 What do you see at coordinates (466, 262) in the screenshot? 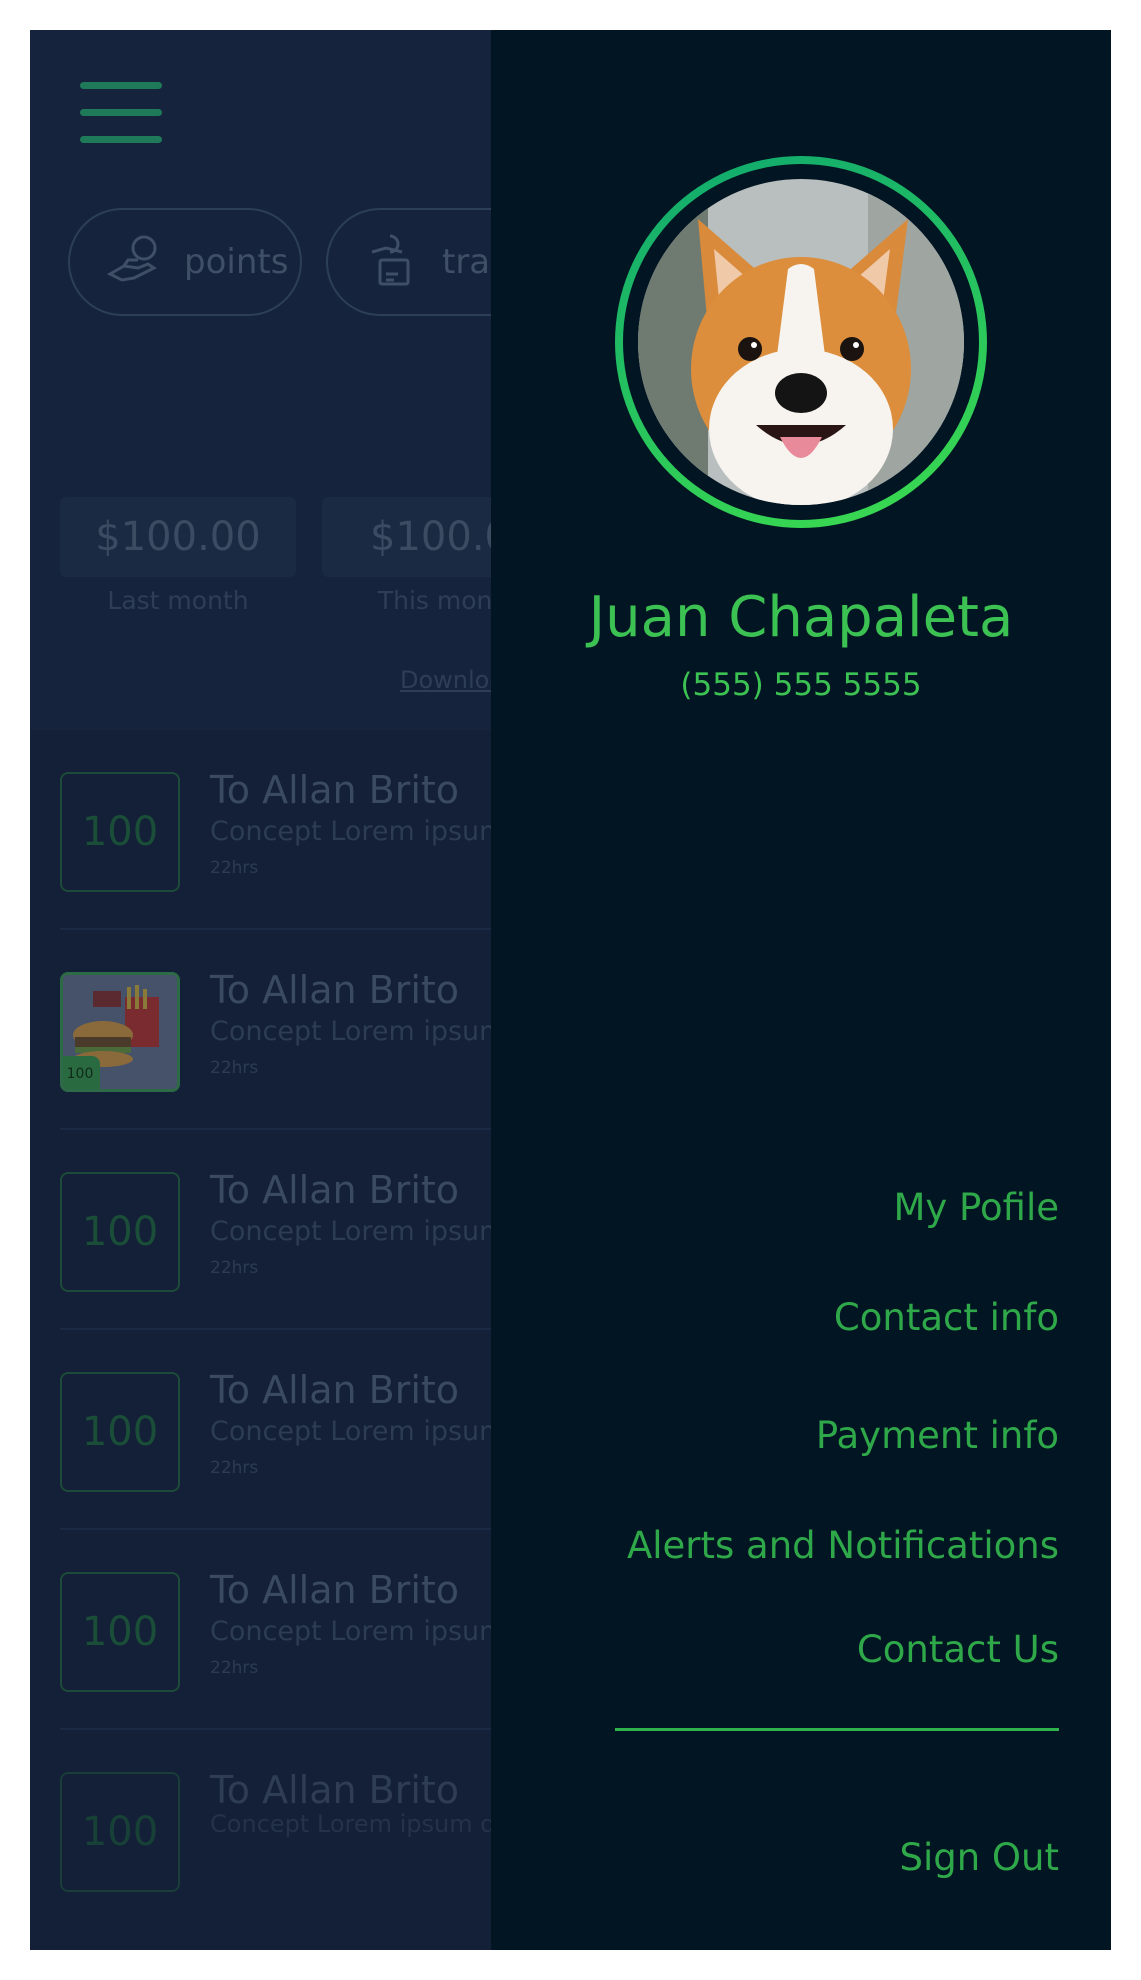
I see `transfer-label: tra` at bounding box center [466, 262].